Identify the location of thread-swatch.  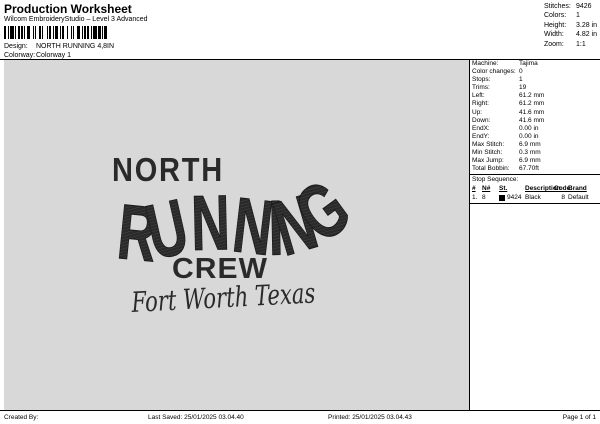
(502, 197).